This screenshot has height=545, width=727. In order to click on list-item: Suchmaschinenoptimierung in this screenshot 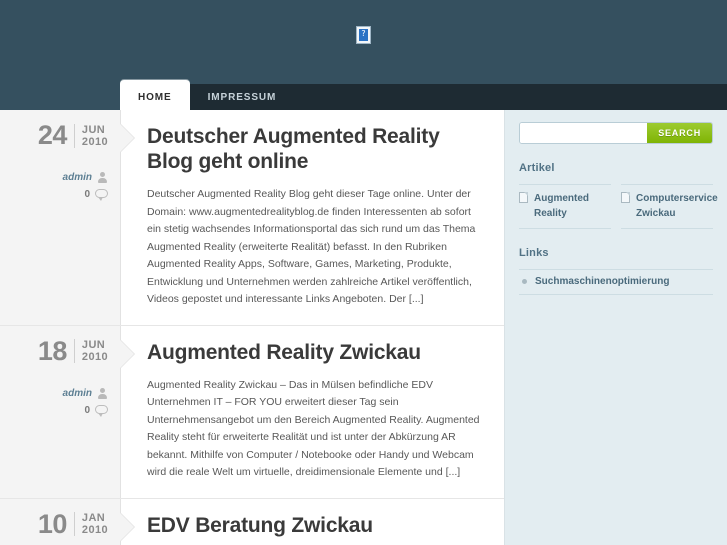, I will do `click(616, 282)`.